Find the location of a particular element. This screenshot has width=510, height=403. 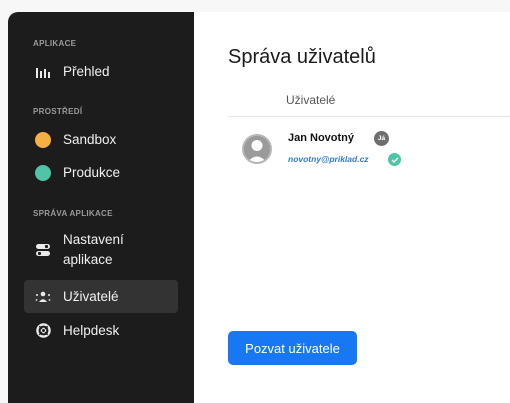

bar-chart-icon is located at coordinates (43, 72).